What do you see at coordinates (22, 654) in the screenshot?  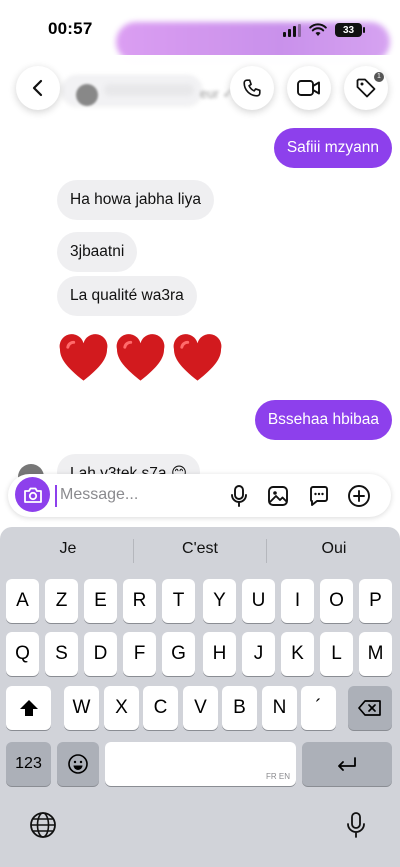 I see `key-q: Q` at bounding box center [22, 654].